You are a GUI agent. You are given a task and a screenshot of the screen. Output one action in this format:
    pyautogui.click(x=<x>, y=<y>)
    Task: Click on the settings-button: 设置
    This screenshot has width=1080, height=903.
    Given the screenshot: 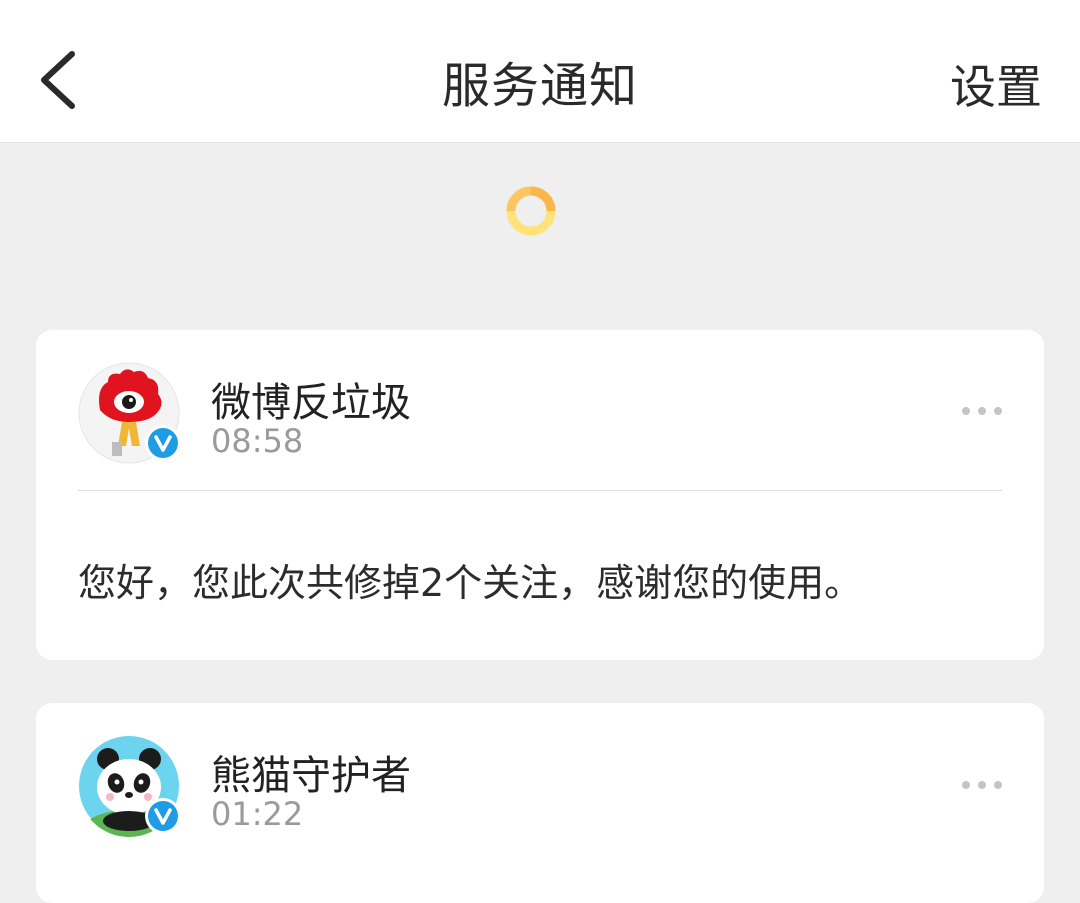 What is the action you would take?
    pyautogui.click(x=996, y=84)
    